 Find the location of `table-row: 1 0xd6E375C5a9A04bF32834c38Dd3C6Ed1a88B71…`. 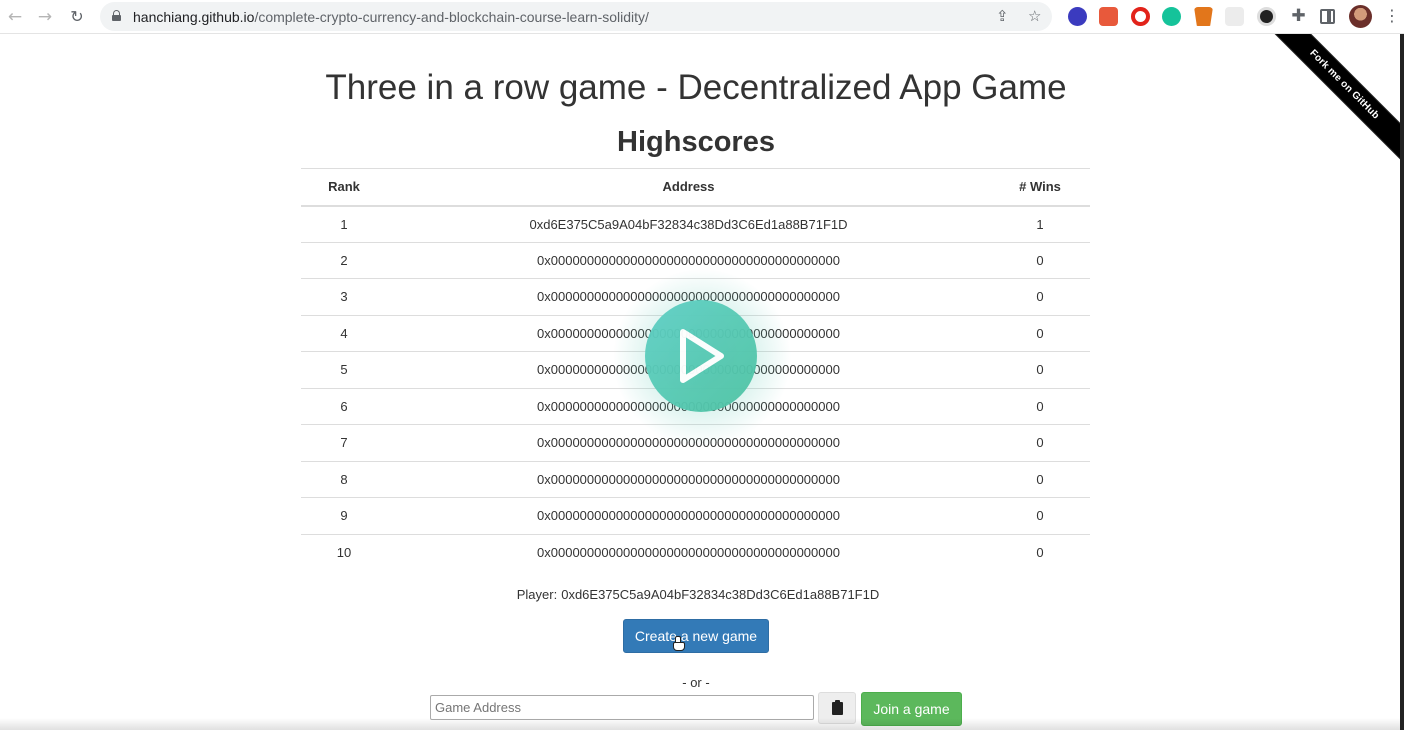

table-row: 1 0xd6E375C5a9A04bF32834c38Dd3C6Ed1a88B71… is located at coordinates (695, 223).